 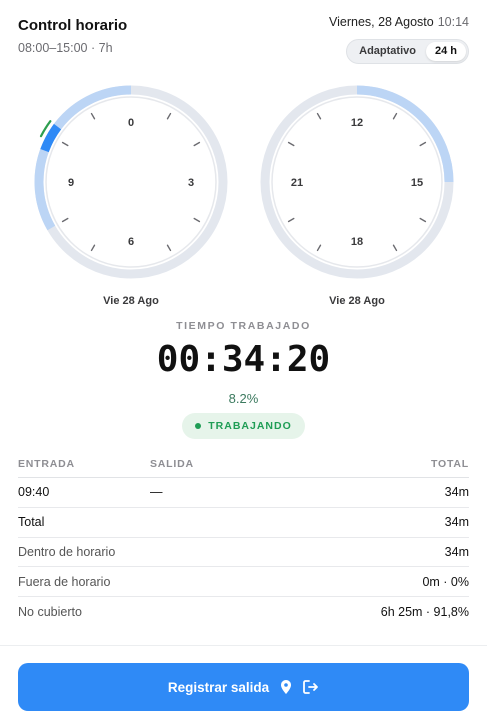 I want to click on summary-row-outside: Fuera de horario 0m · 0%, so click(x=243, y=582).